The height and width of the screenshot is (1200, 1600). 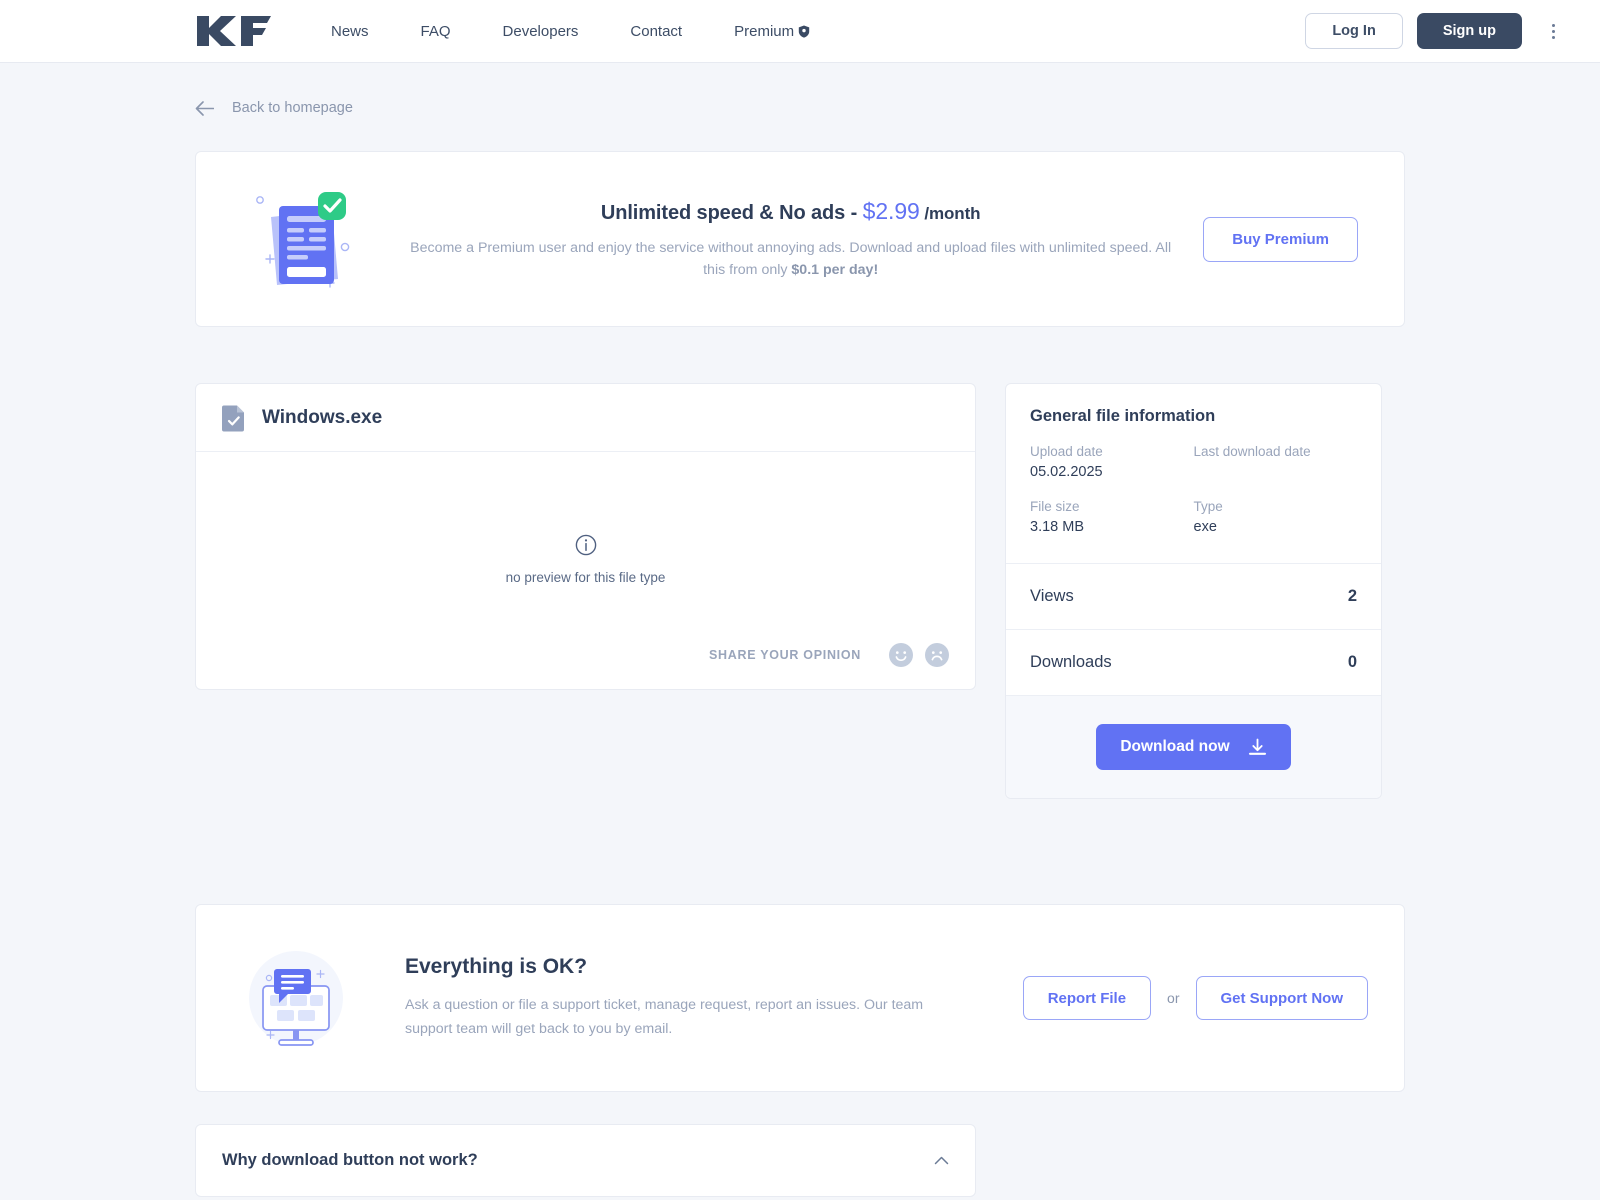 I want to click on promo-title-prefix: Unlimited speed & No ads -, so click(x=731, y=212).